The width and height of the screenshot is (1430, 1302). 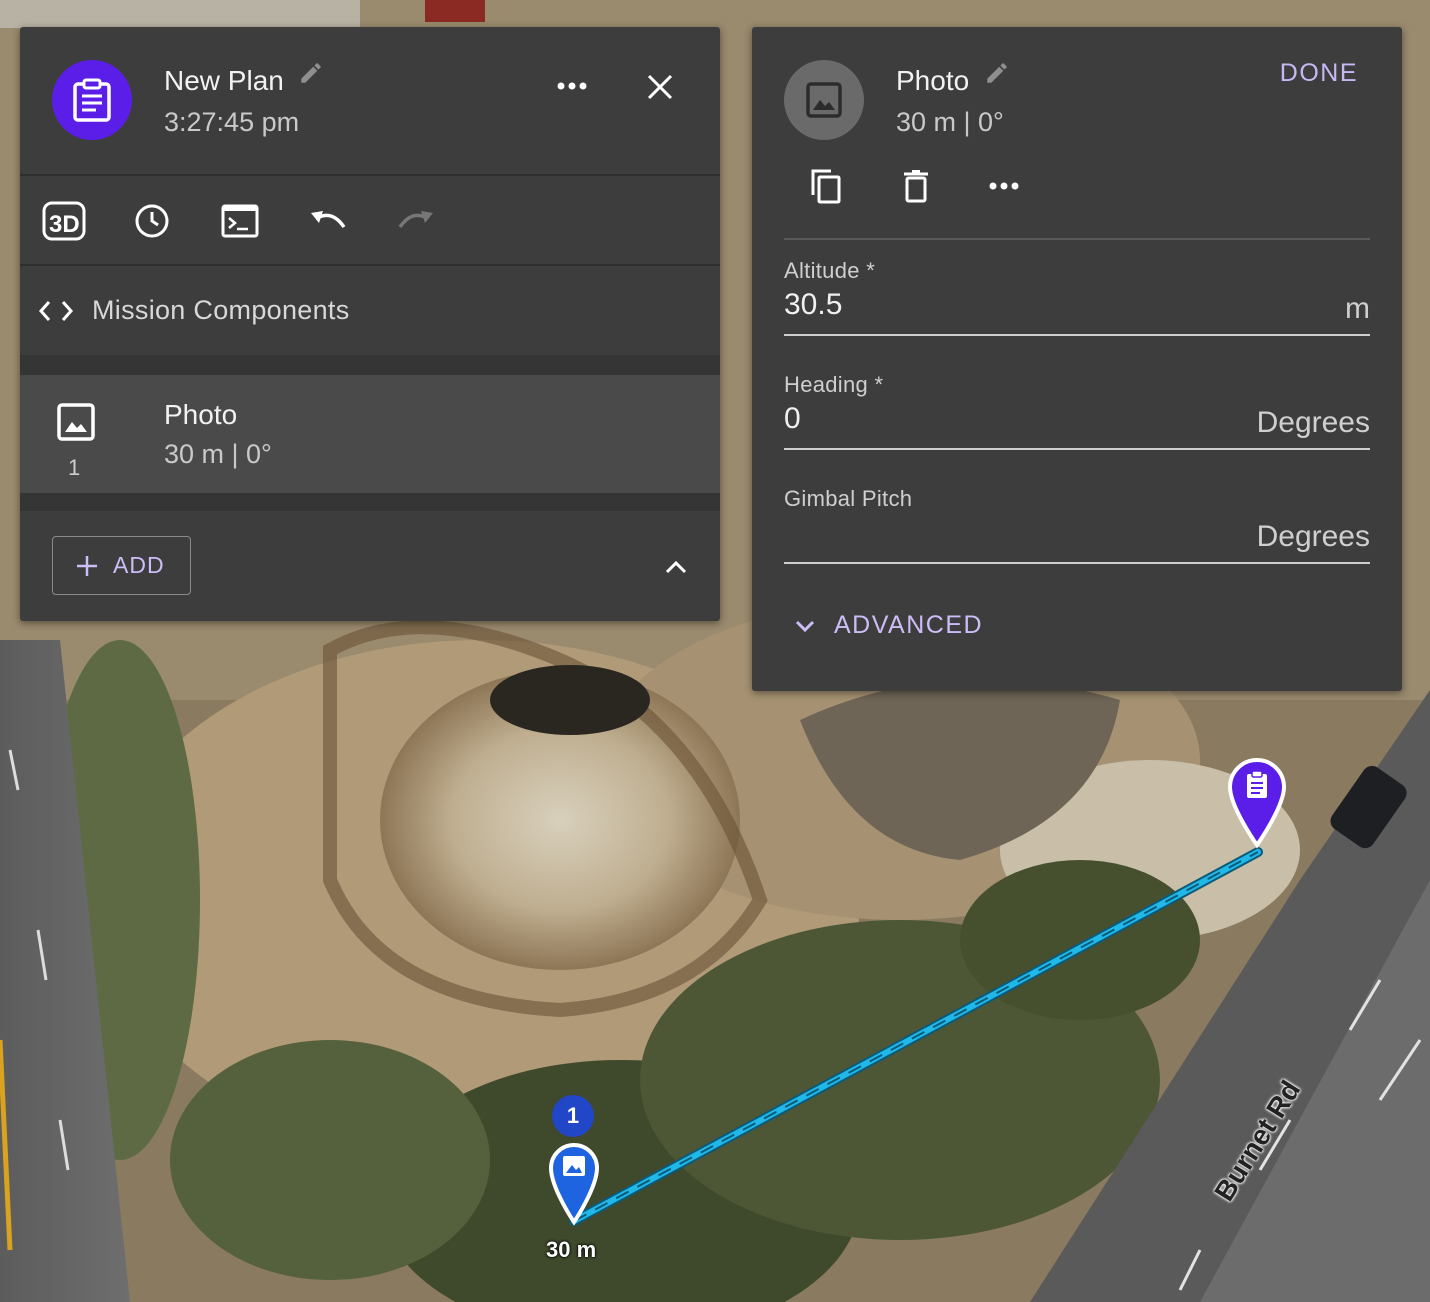 What do you see at coordinates (826, 186) in the screenshot?
I see `copy-icon` at bounding box center [826, 186].